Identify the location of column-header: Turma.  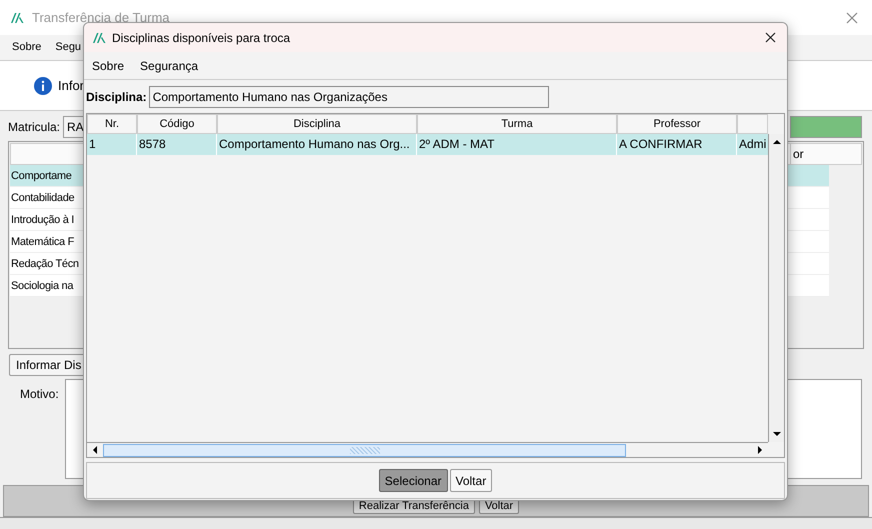
(517, 124).